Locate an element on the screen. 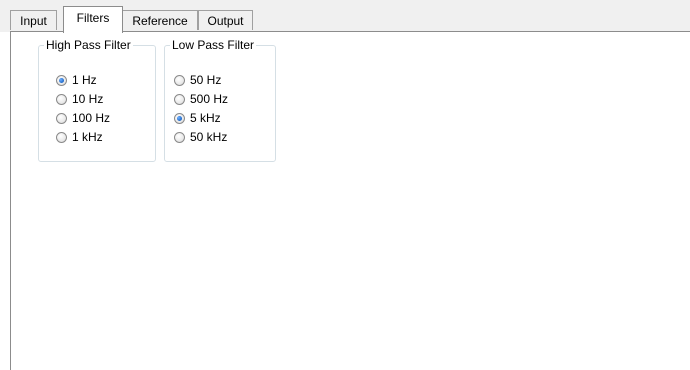  radio-label: 500 Hz is located at coordinates (209, 99).